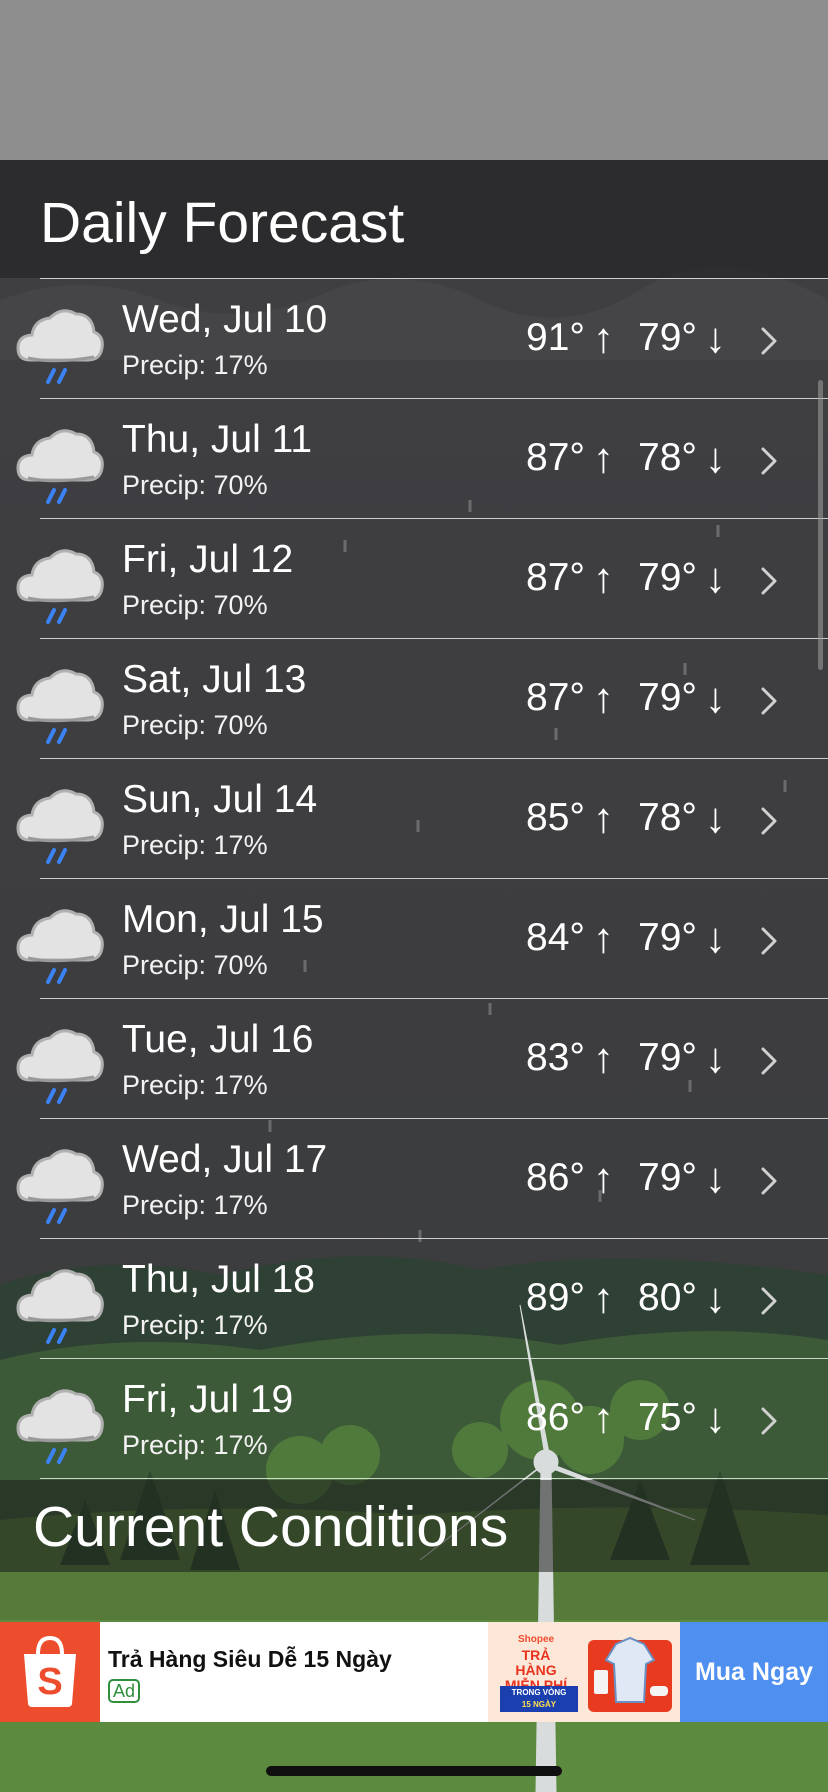 Image resolution: width=828 pixels, height=1792 pixels. Describe the element at coordinates (414, 1771) in the screenshot. I see `home-indicator` at that location.